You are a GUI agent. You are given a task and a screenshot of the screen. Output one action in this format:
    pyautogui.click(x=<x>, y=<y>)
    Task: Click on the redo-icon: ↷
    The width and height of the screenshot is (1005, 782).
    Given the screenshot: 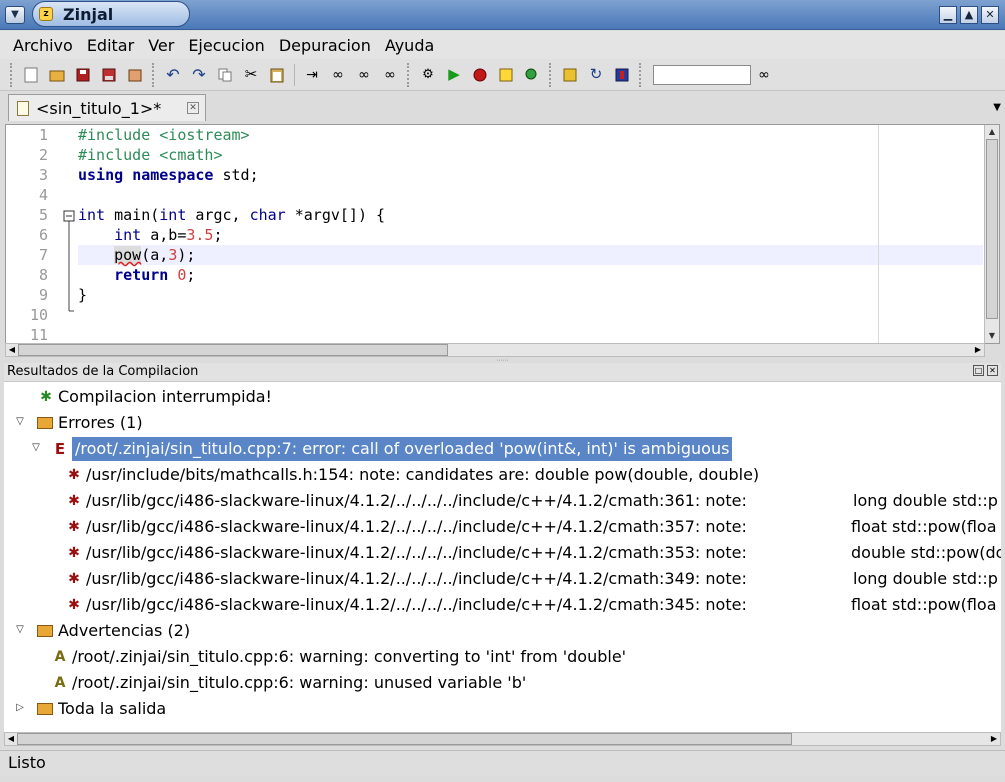 What is the action you would take?
    pyautogui.click(x=199, y=75)
    